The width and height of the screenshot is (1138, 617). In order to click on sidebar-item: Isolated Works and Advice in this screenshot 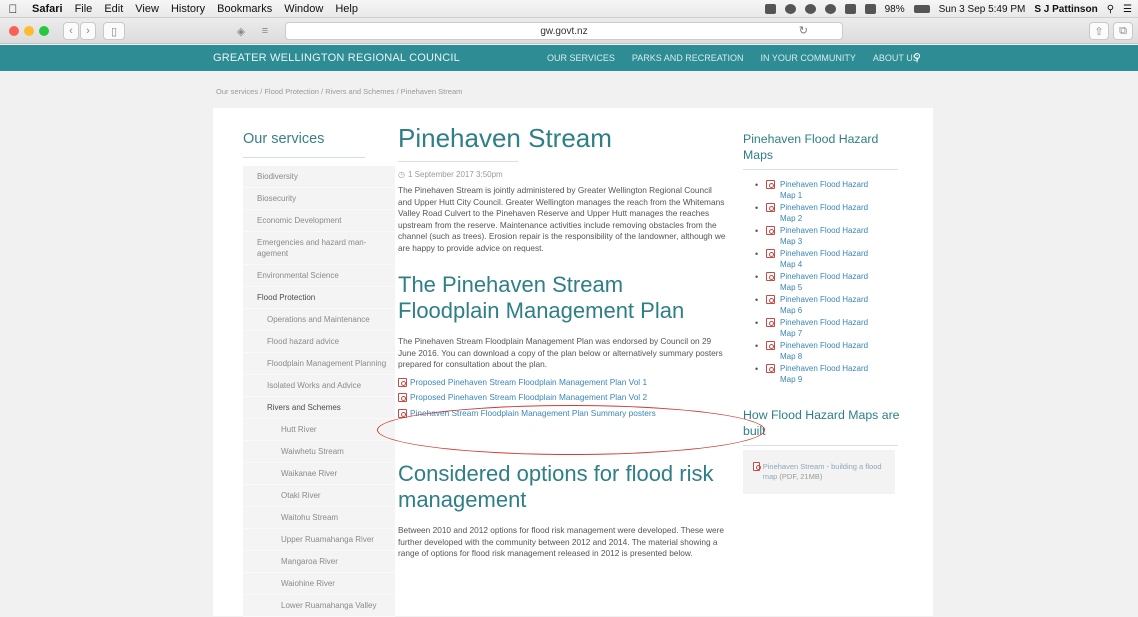, I will do `click(319, 386)`.